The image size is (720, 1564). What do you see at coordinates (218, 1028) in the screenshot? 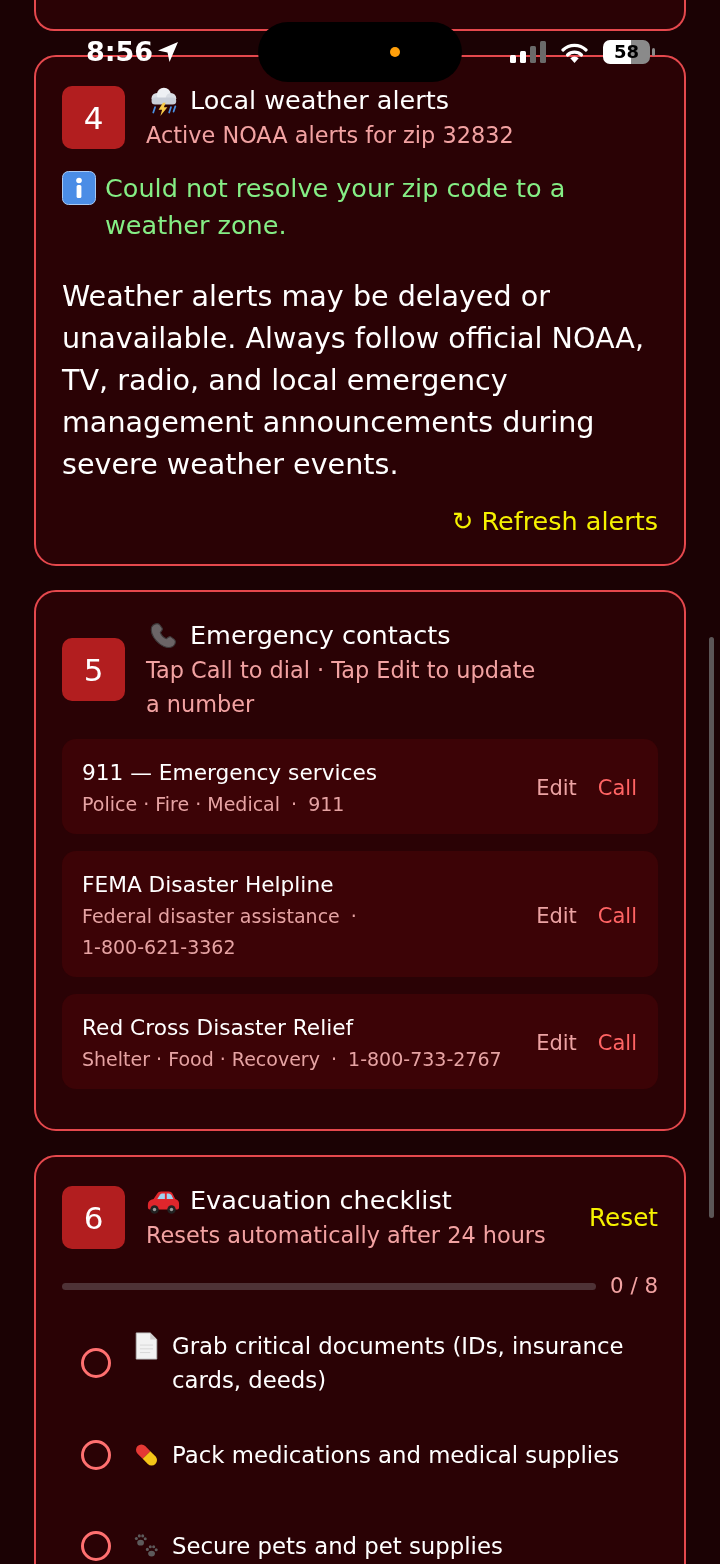
I see `contact-name: Red Cross Disaster Relief` at bounding box center [218, 1028].